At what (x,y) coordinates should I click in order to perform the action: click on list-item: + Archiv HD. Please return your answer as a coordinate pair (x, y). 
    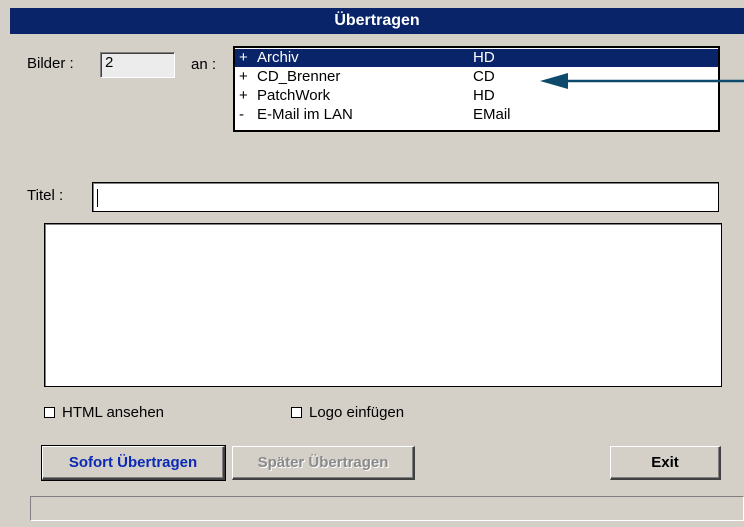
    Looking at the image, I should click on (476, 58).